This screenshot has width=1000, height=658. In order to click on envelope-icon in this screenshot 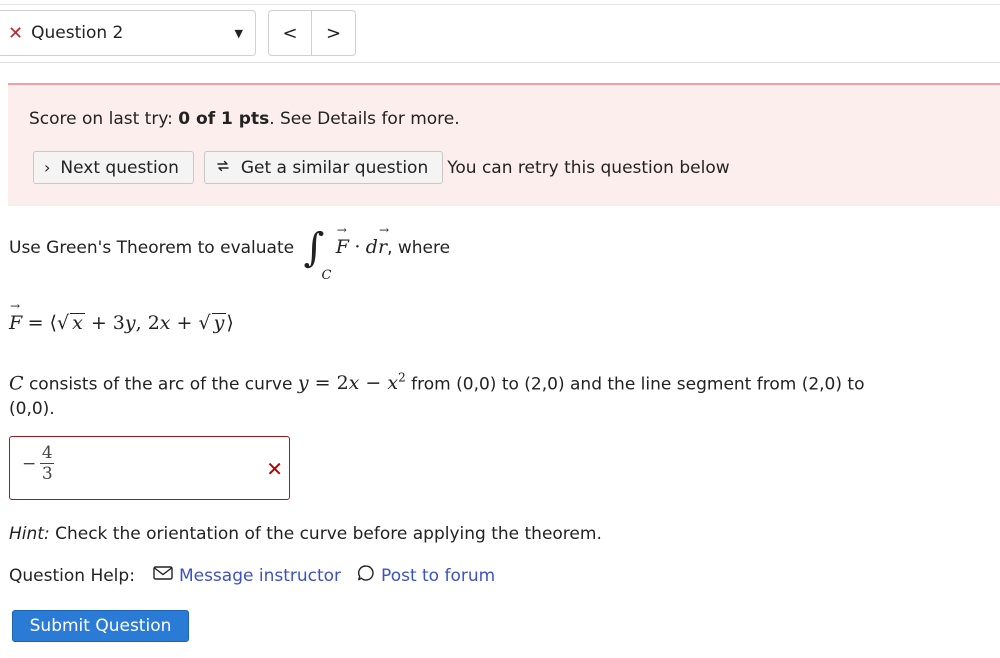, I will do `click(163, 575)`.